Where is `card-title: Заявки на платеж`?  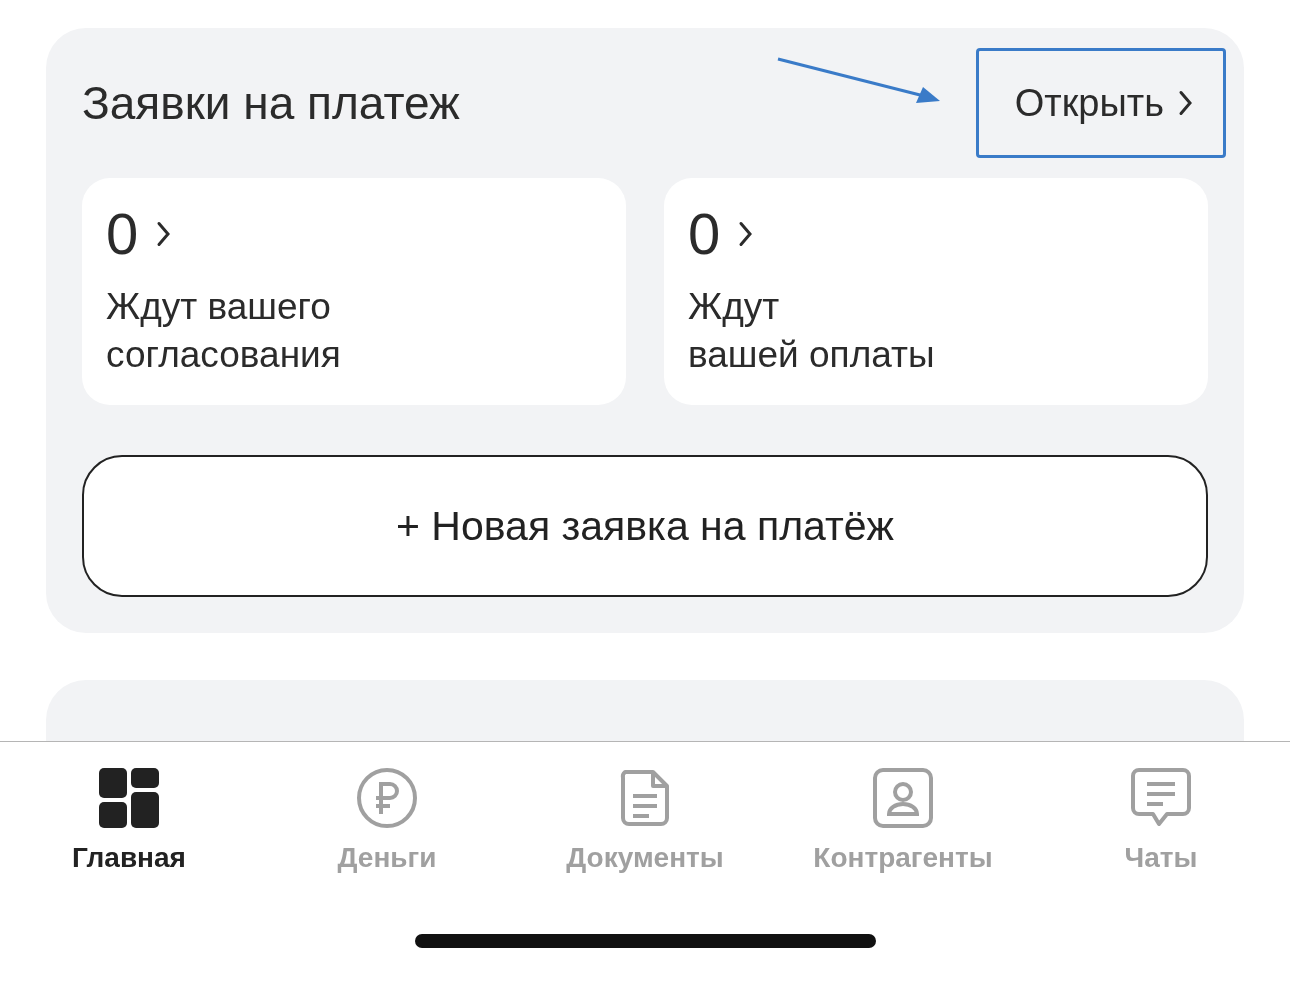
card-title: Заявки на платеж is located at coordinates (271, 103).